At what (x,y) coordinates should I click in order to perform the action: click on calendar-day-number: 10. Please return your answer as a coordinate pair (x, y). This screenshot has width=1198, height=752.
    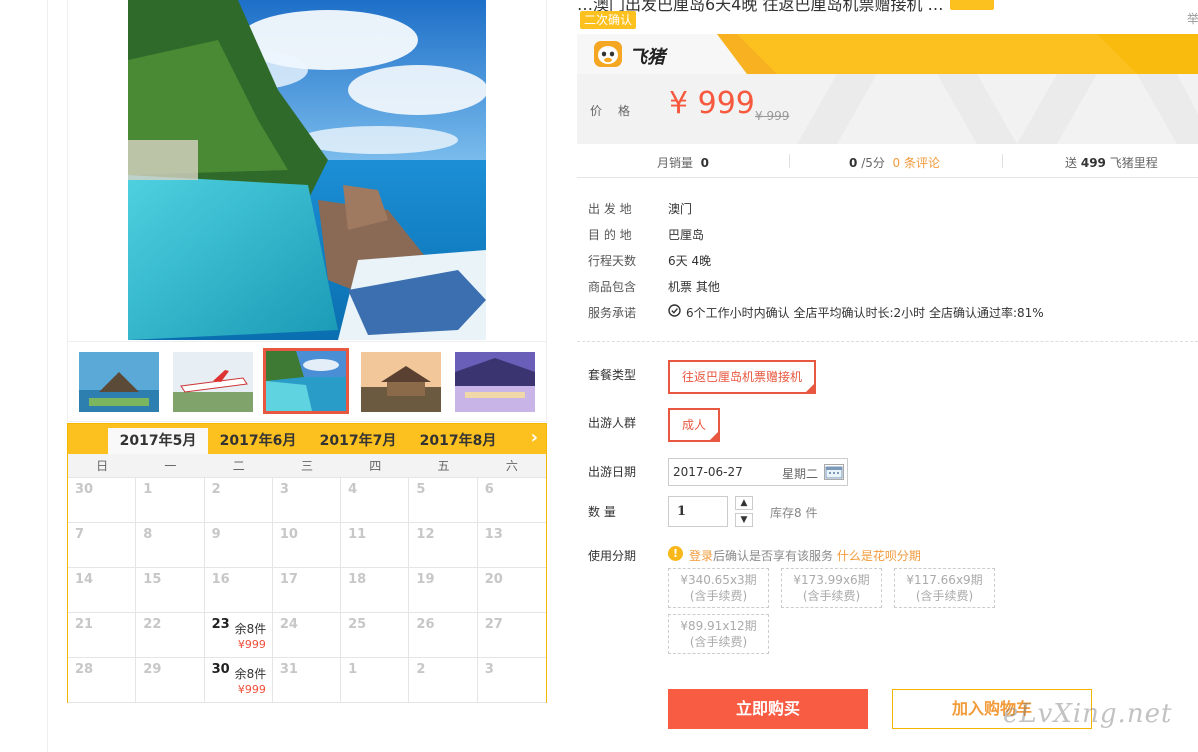
    Looking at the image, I should click on (288, 534).